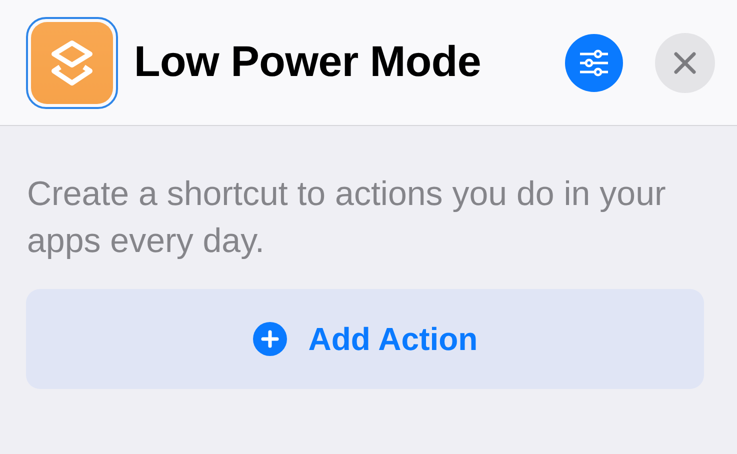 Image resolution: width=737 pixels, height=454 pixels. I want to click on shortcut-title: Low Power Mode, so click(307, 62).